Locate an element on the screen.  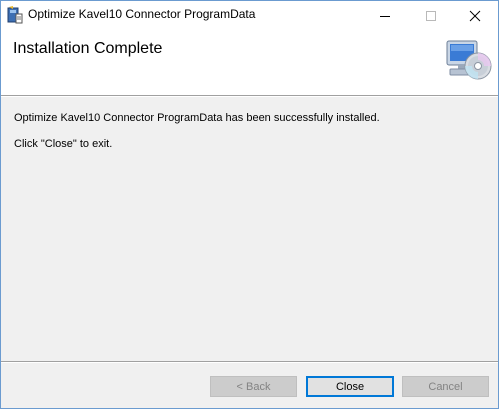
maximize-icon is located at coordinates (431, 15).